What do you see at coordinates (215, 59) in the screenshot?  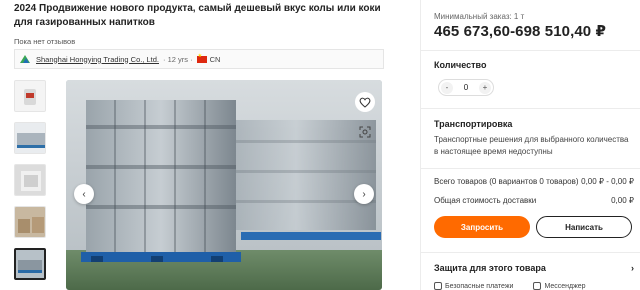 I see `supplier-country: CN` at bounding box center [215, 59].